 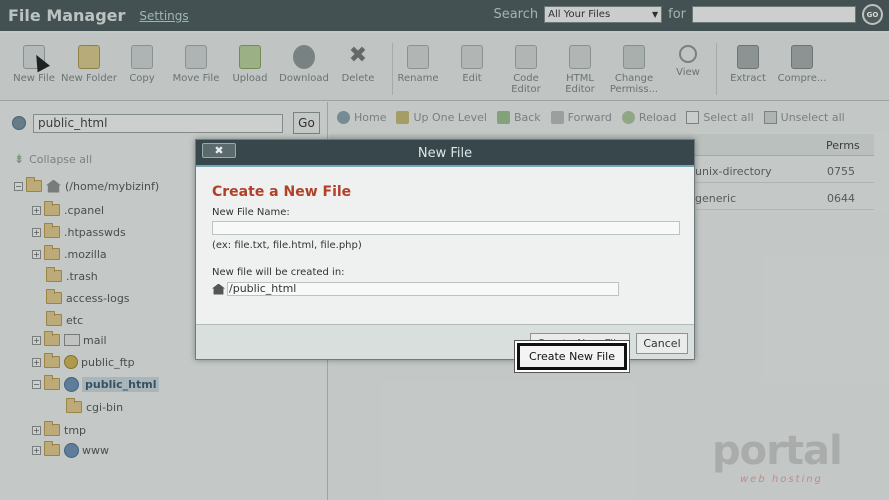 I want to click on portal-logo: portal web hosting, so click(x=791, y=461).